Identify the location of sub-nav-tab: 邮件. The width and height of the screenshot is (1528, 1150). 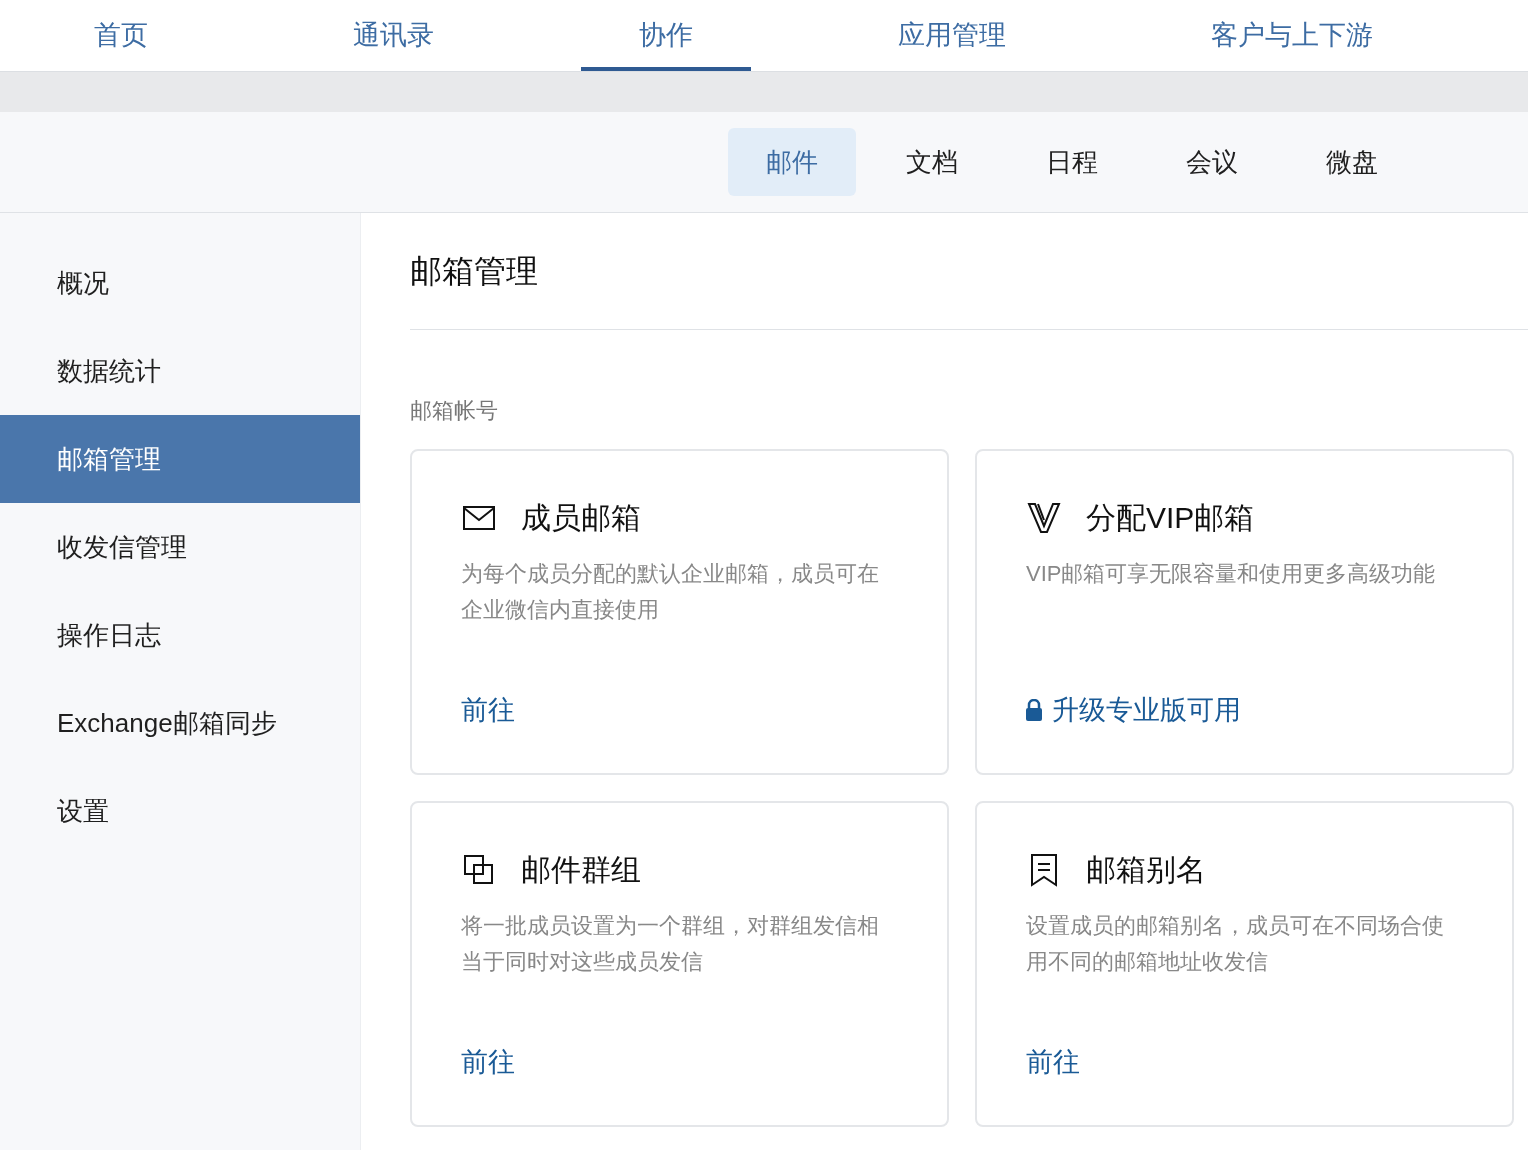
(792, 162).